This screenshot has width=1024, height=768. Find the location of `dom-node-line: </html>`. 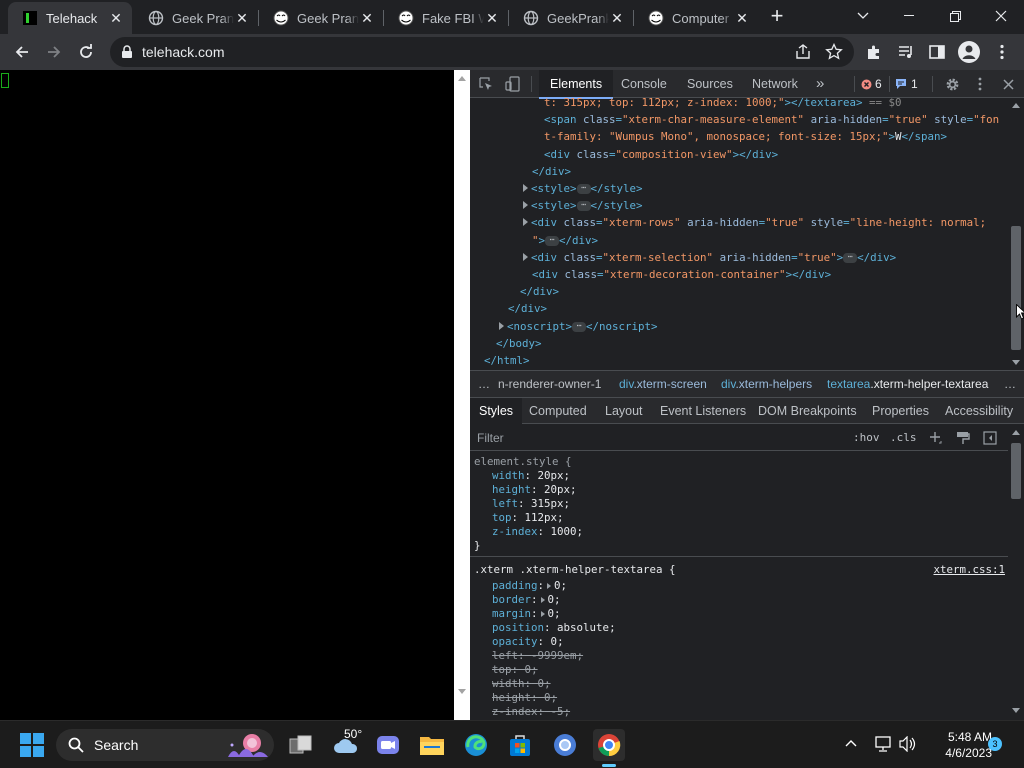

dom-node-line: </html> is located at coordinates (507, 360).